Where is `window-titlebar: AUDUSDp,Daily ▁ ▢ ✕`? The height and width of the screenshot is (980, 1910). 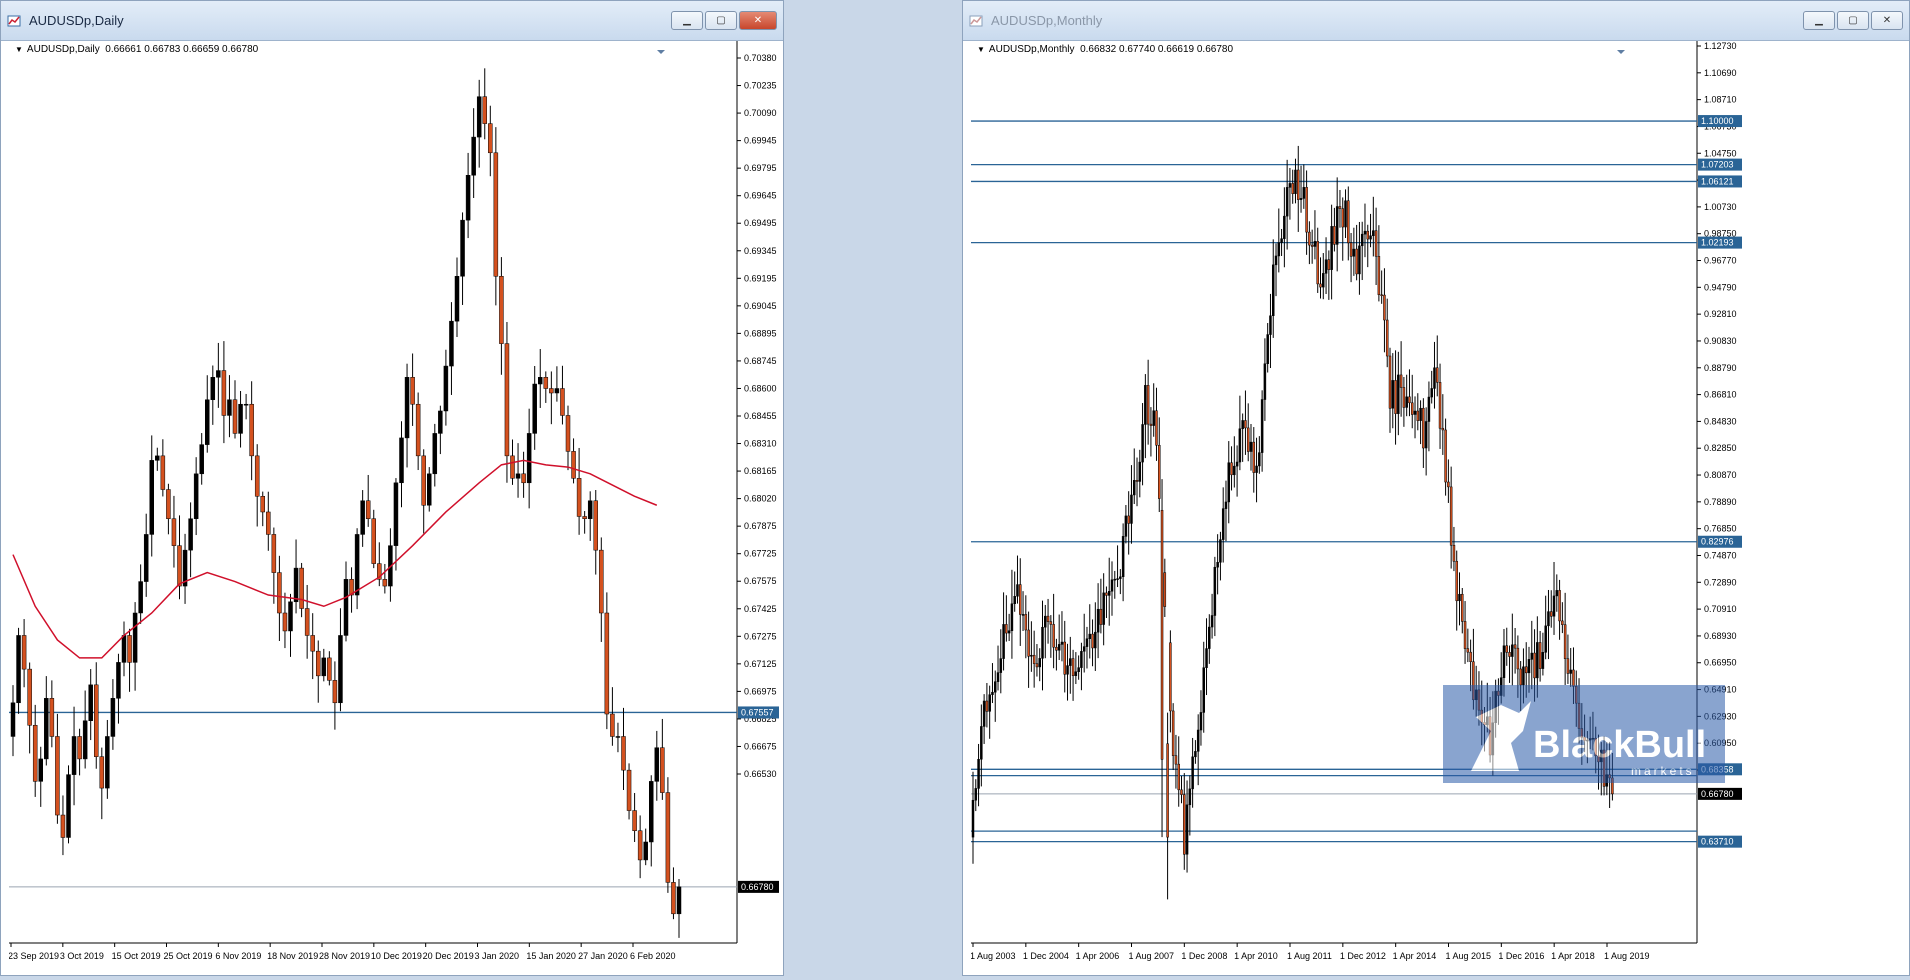
window-titlebar: AUDUSDp,Daily ▁ ▢ ✕ is located at coordinates (392, 21).